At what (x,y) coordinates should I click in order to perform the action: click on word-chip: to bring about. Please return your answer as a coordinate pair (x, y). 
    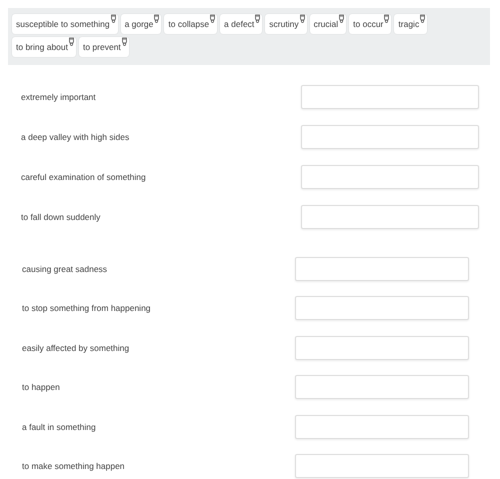
    Looking at the image, I should click on (44, 47).